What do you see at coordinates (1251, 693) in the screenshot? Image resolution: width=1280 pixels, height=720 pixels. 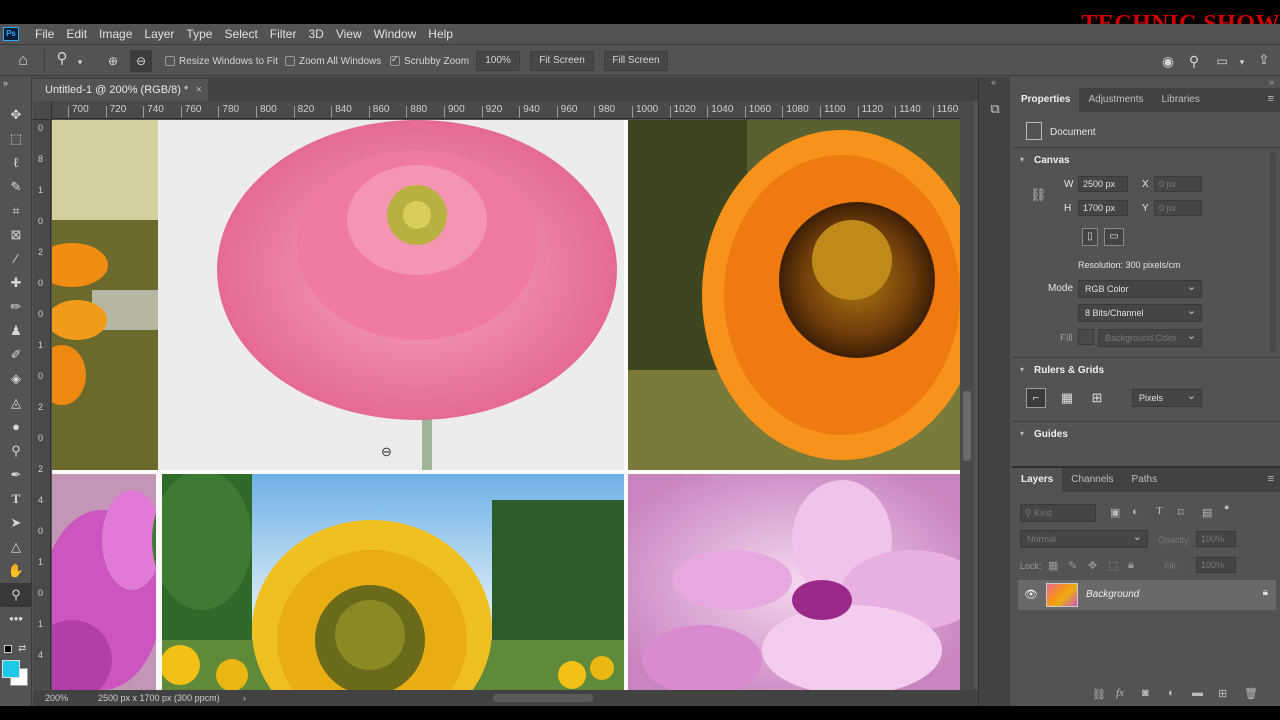 I see `delete-layer-icon: 🗑︎` at bounding box center [1251, 693].